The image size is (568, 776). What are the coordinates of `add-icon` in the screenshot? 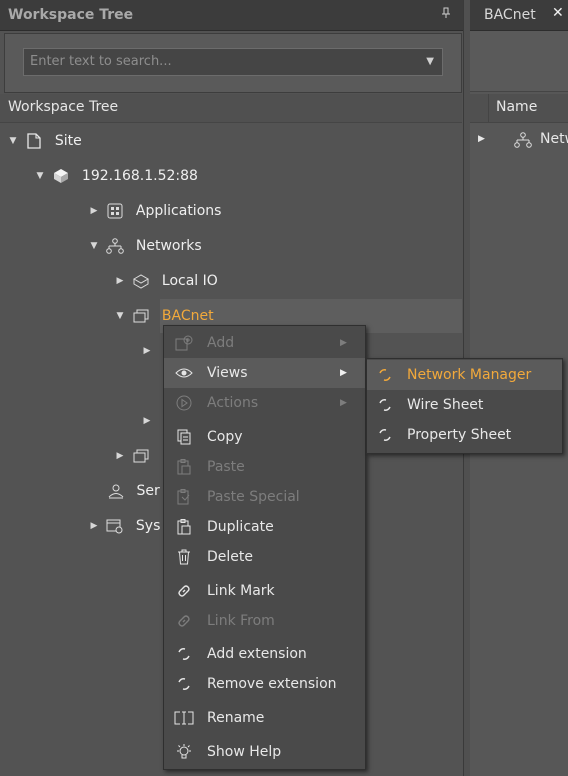 It's located at (184, 343).